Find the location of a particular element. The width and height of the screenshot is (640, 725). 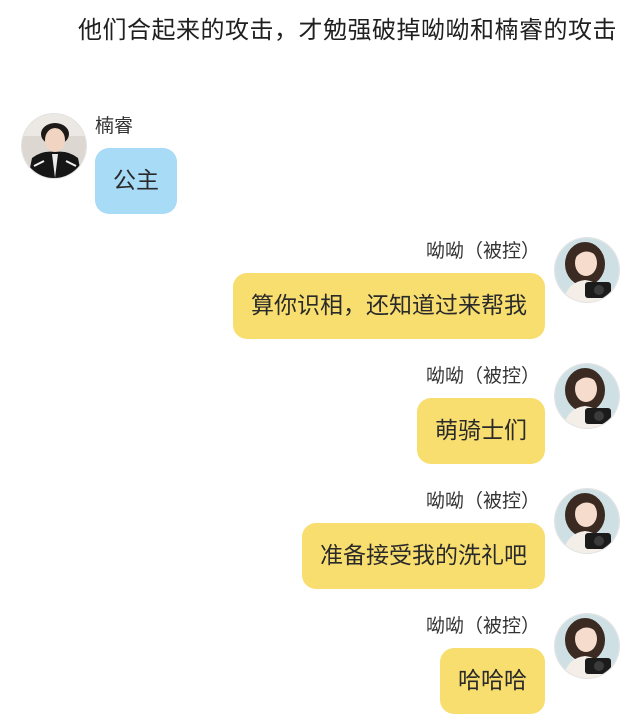

sender-name: 楠睿 is located at coordinates (114, 126).